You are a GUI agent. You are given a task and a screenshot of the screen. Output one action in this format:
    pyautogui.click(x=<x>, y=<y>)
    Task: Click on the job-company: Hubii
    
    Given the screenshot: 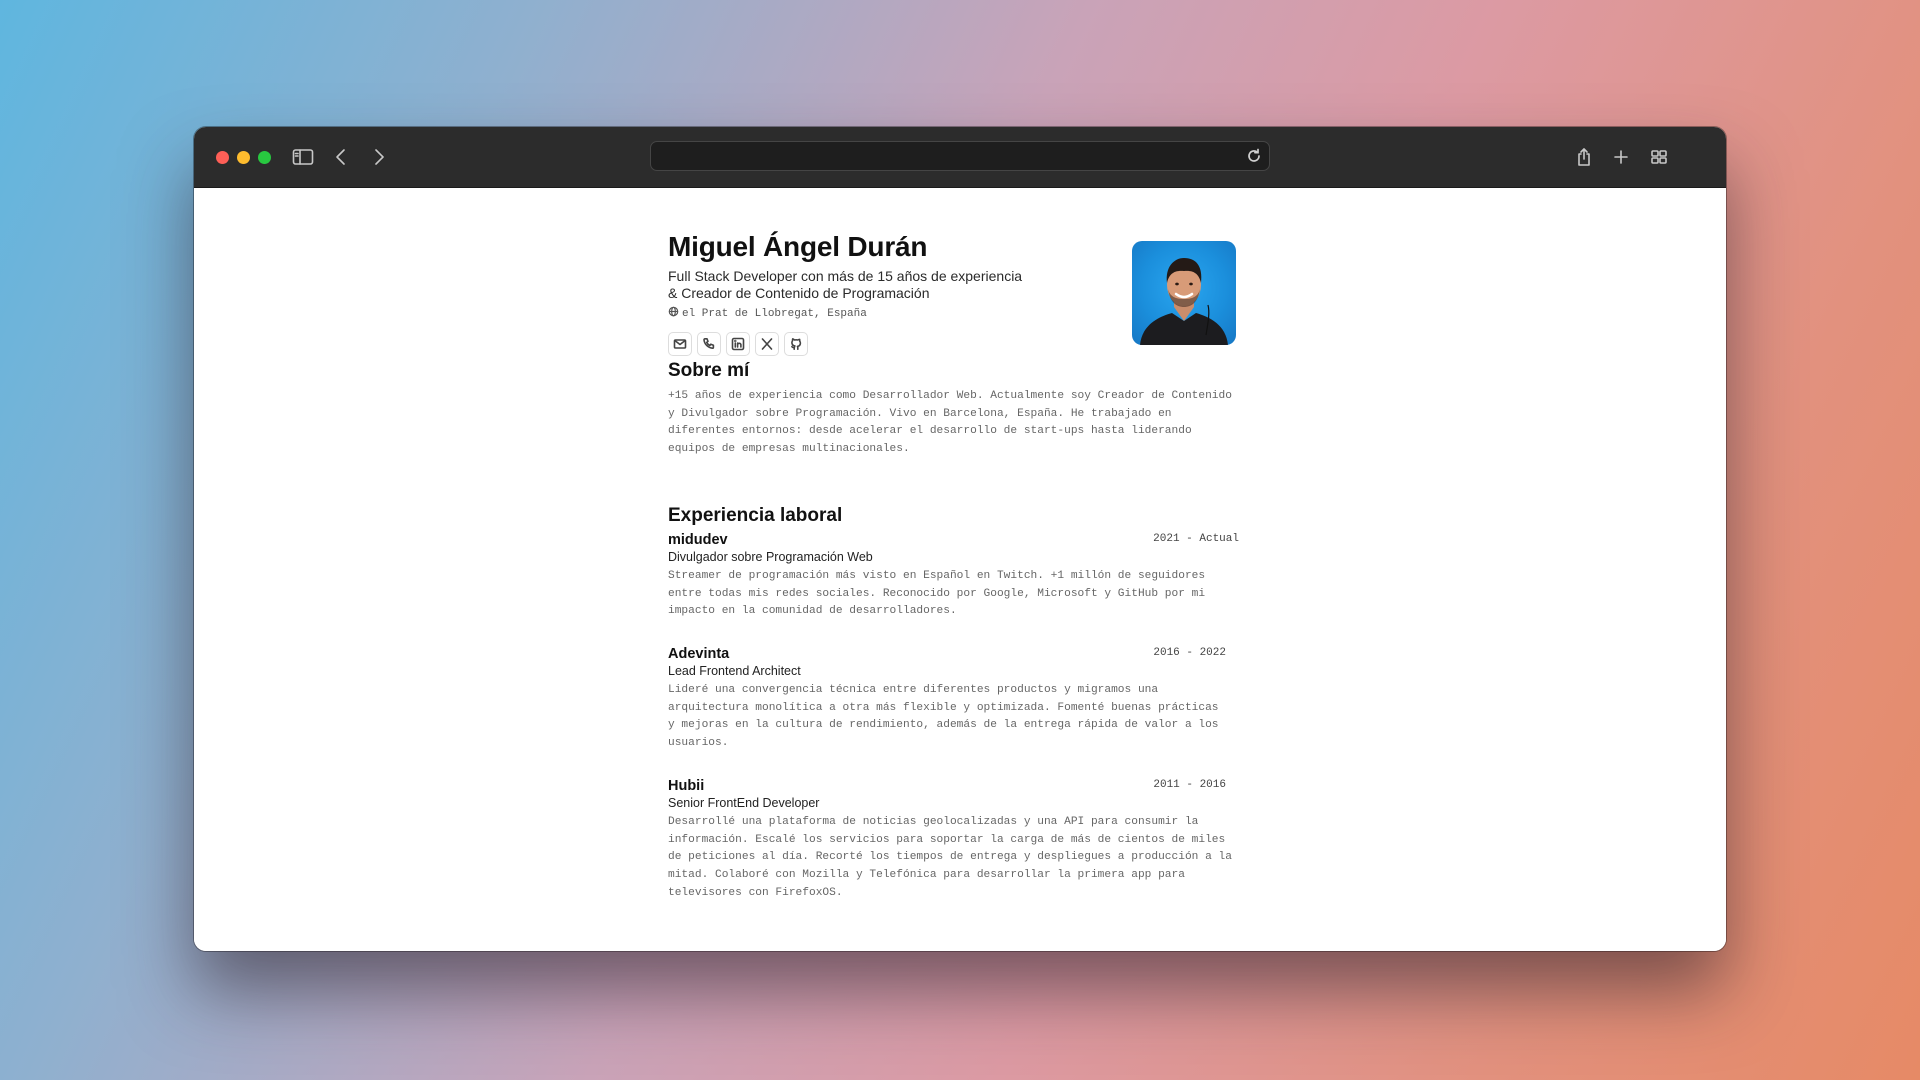 What is the action you would take?
    pyautogui.click(x=686, y=786)
    